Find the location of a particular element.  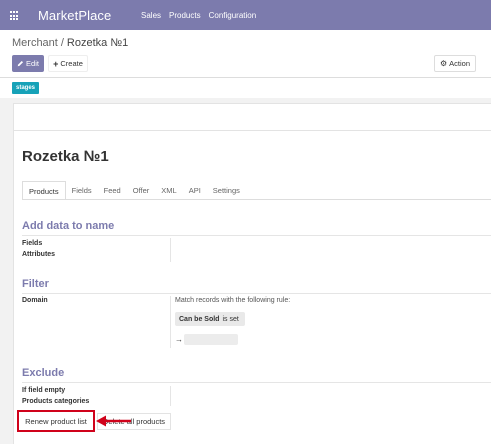

top-navbar: MarketPlace Sales Products Configuration is located at coordinates (245, 15).